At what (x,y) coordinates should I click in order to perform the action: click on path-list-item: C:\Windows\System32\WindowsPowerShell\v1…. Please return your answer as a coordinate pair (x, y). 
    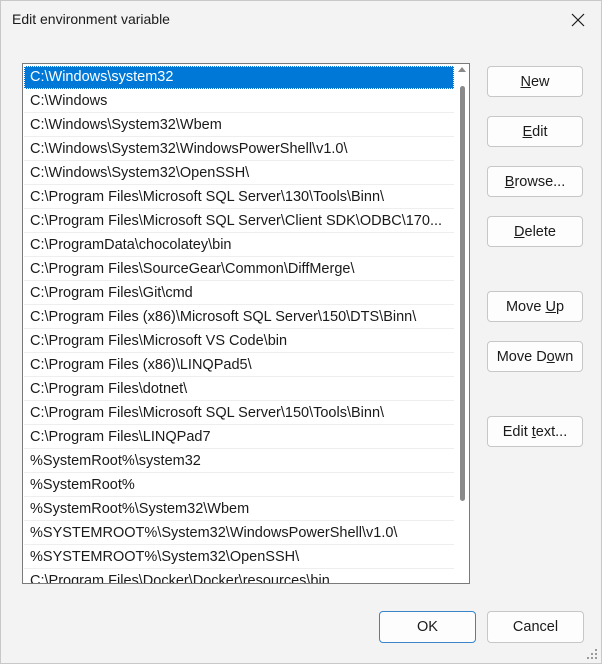
    Looking at the image, I should click on (239, 149).